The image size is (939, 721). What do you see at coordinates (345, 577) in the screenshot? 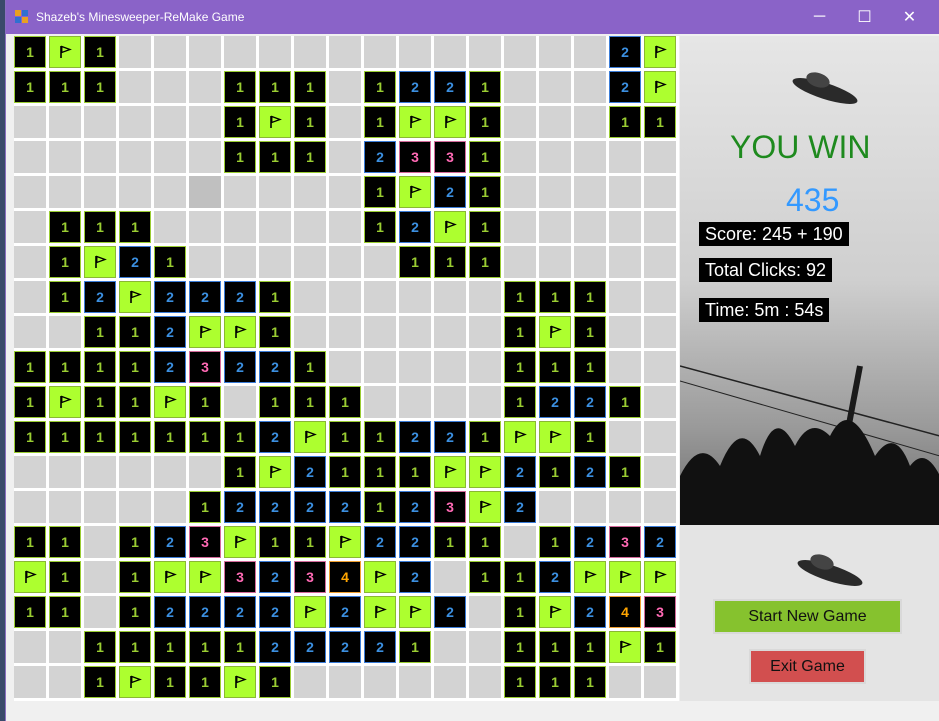
I see `cell-number-4: 4` at bounding box center [345, 577].